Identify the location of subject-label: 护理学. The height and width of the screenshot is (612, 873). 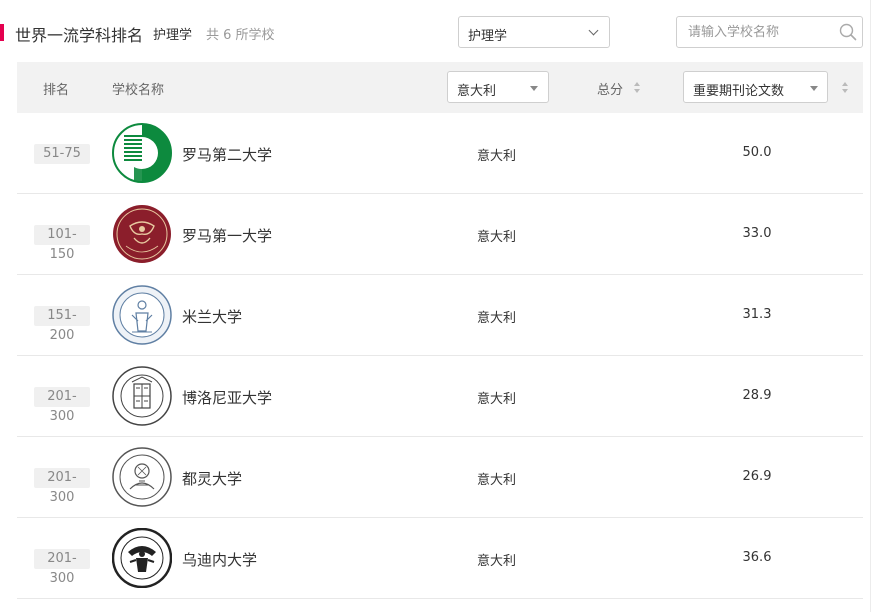
(173, 35).